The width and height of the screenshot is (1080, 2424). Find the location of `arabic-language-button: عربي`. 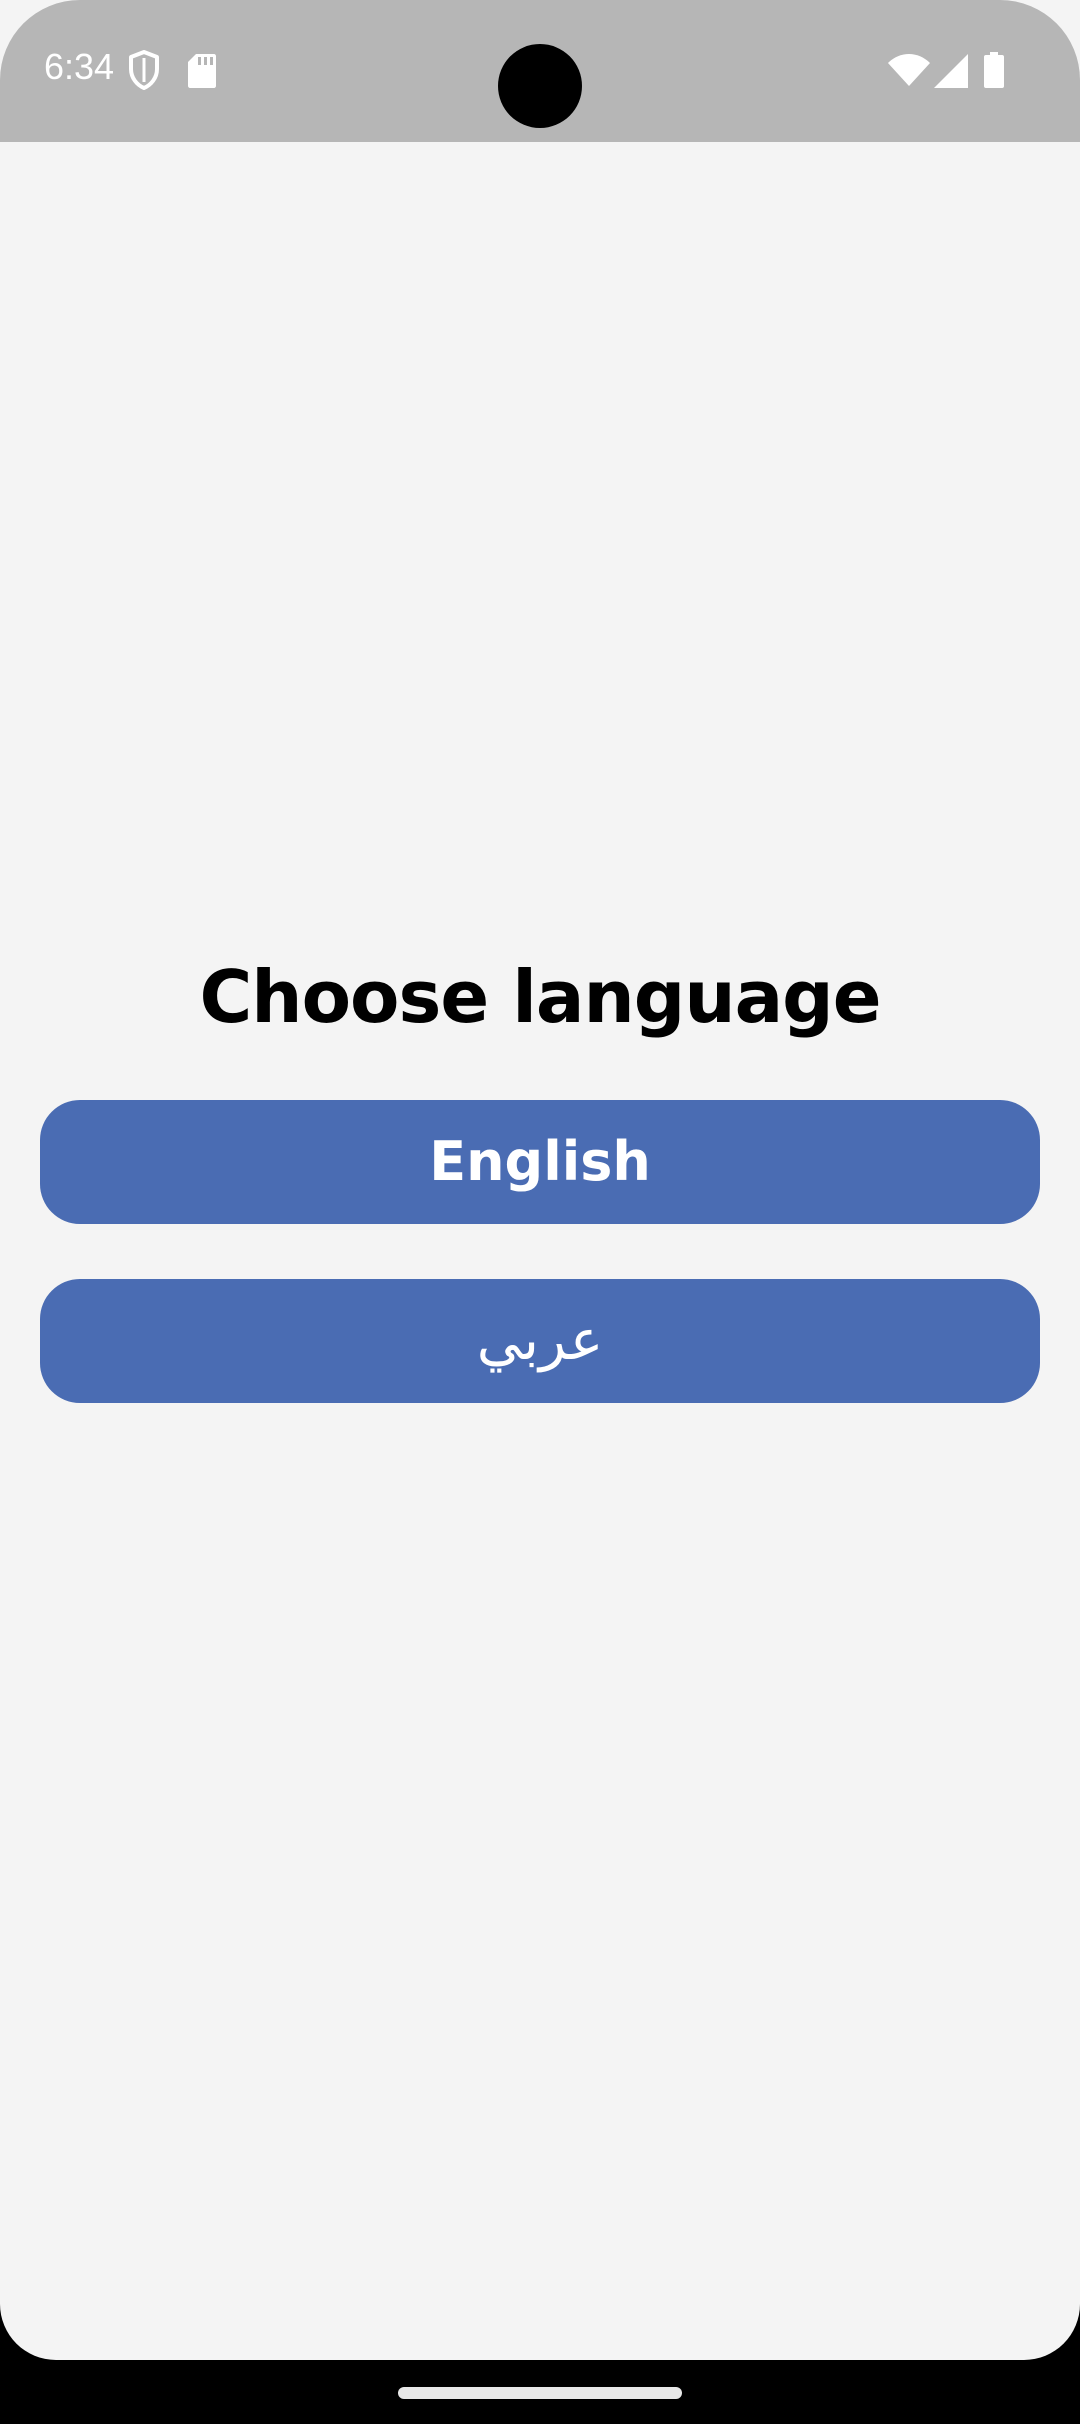

arabic-language-button: عربي is located at coordinates (540, 1341).